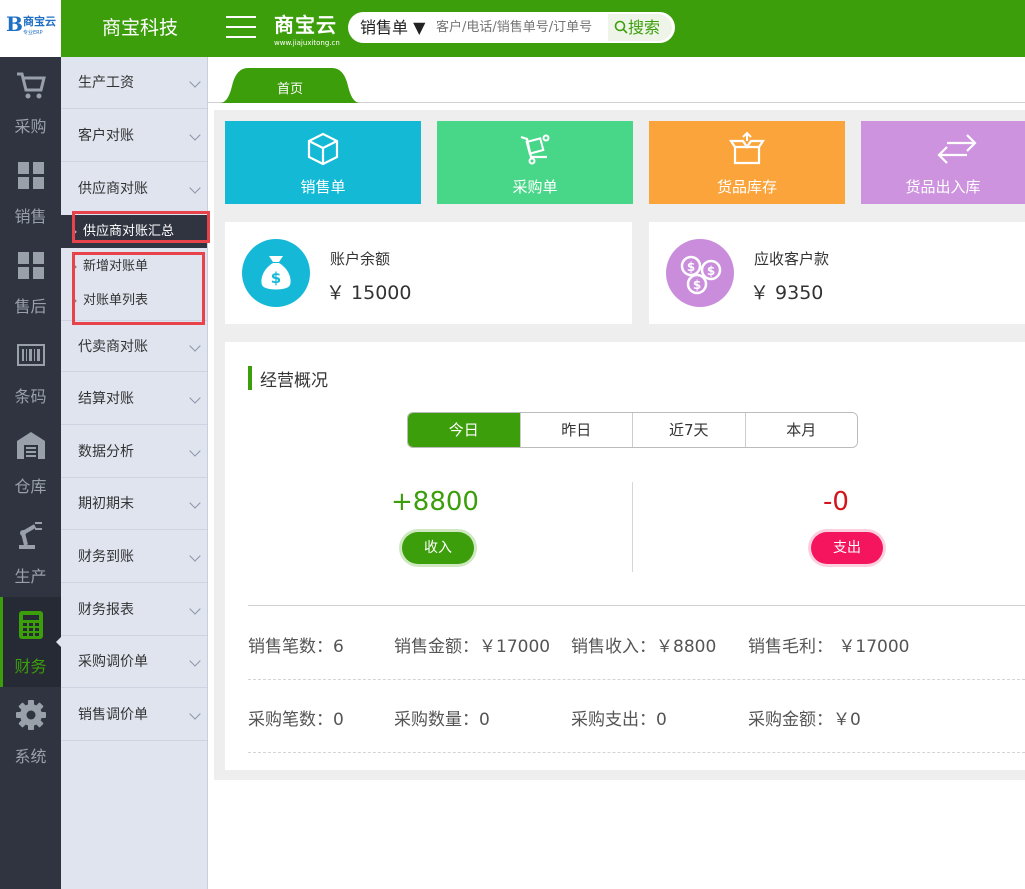 The image size is (1025, 889). I want to click on menu-finance-reports: 财务报表, so click(134, 610).